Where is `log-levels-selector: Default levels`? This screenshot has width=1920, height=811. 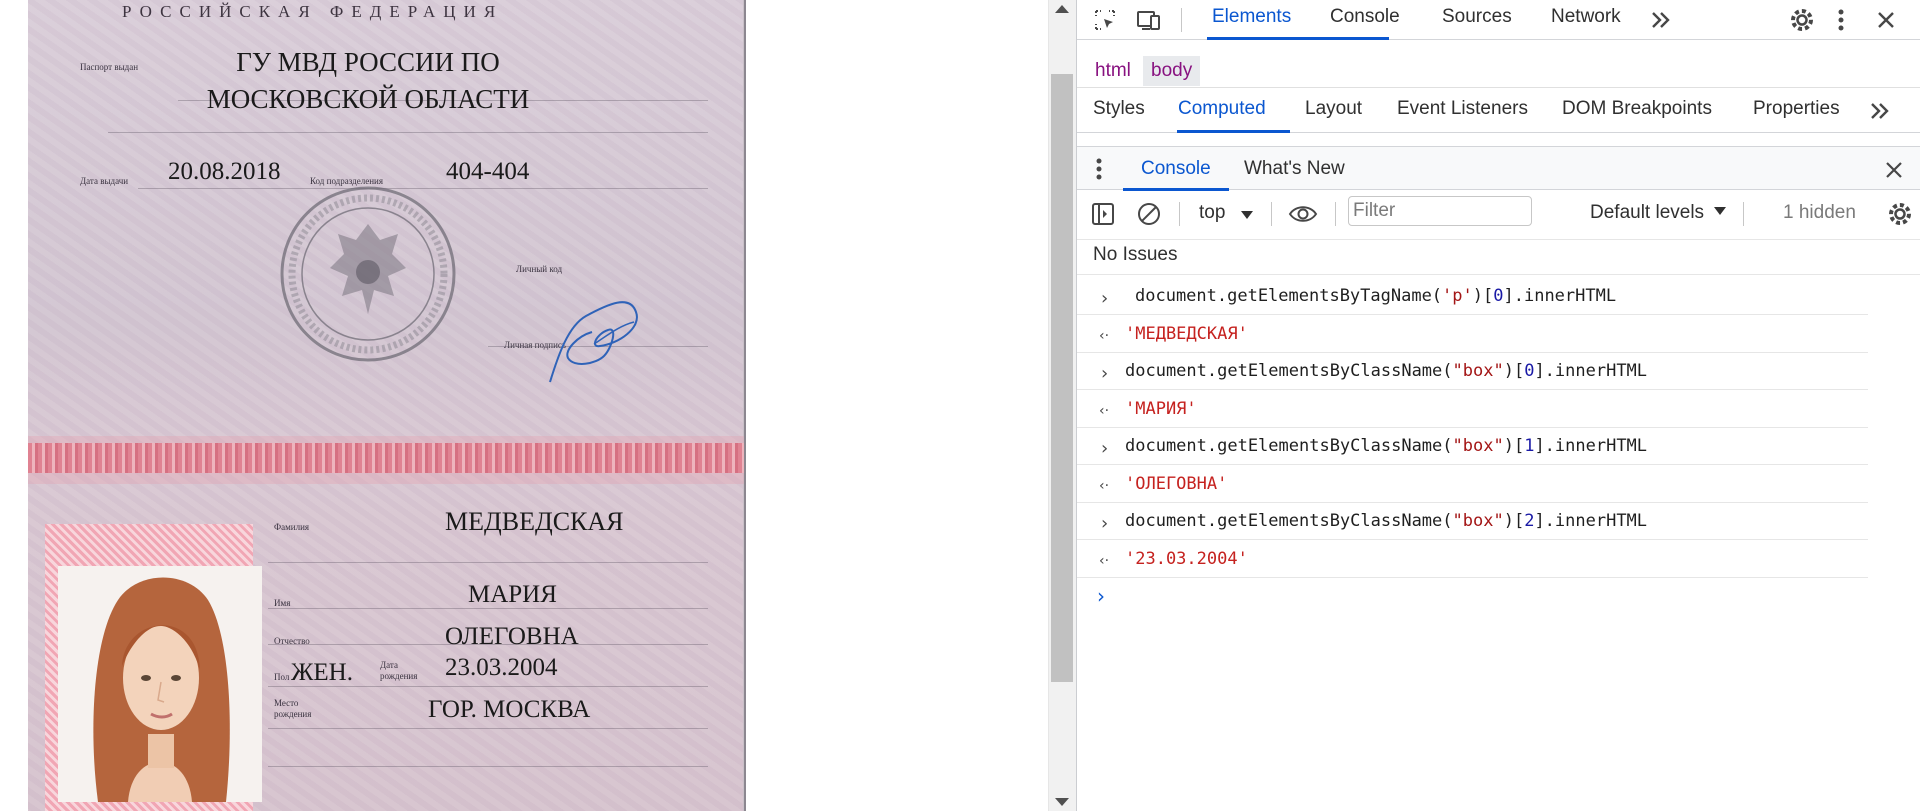
log-levels-selector: Default levels is located at coordinates (1647, 213).